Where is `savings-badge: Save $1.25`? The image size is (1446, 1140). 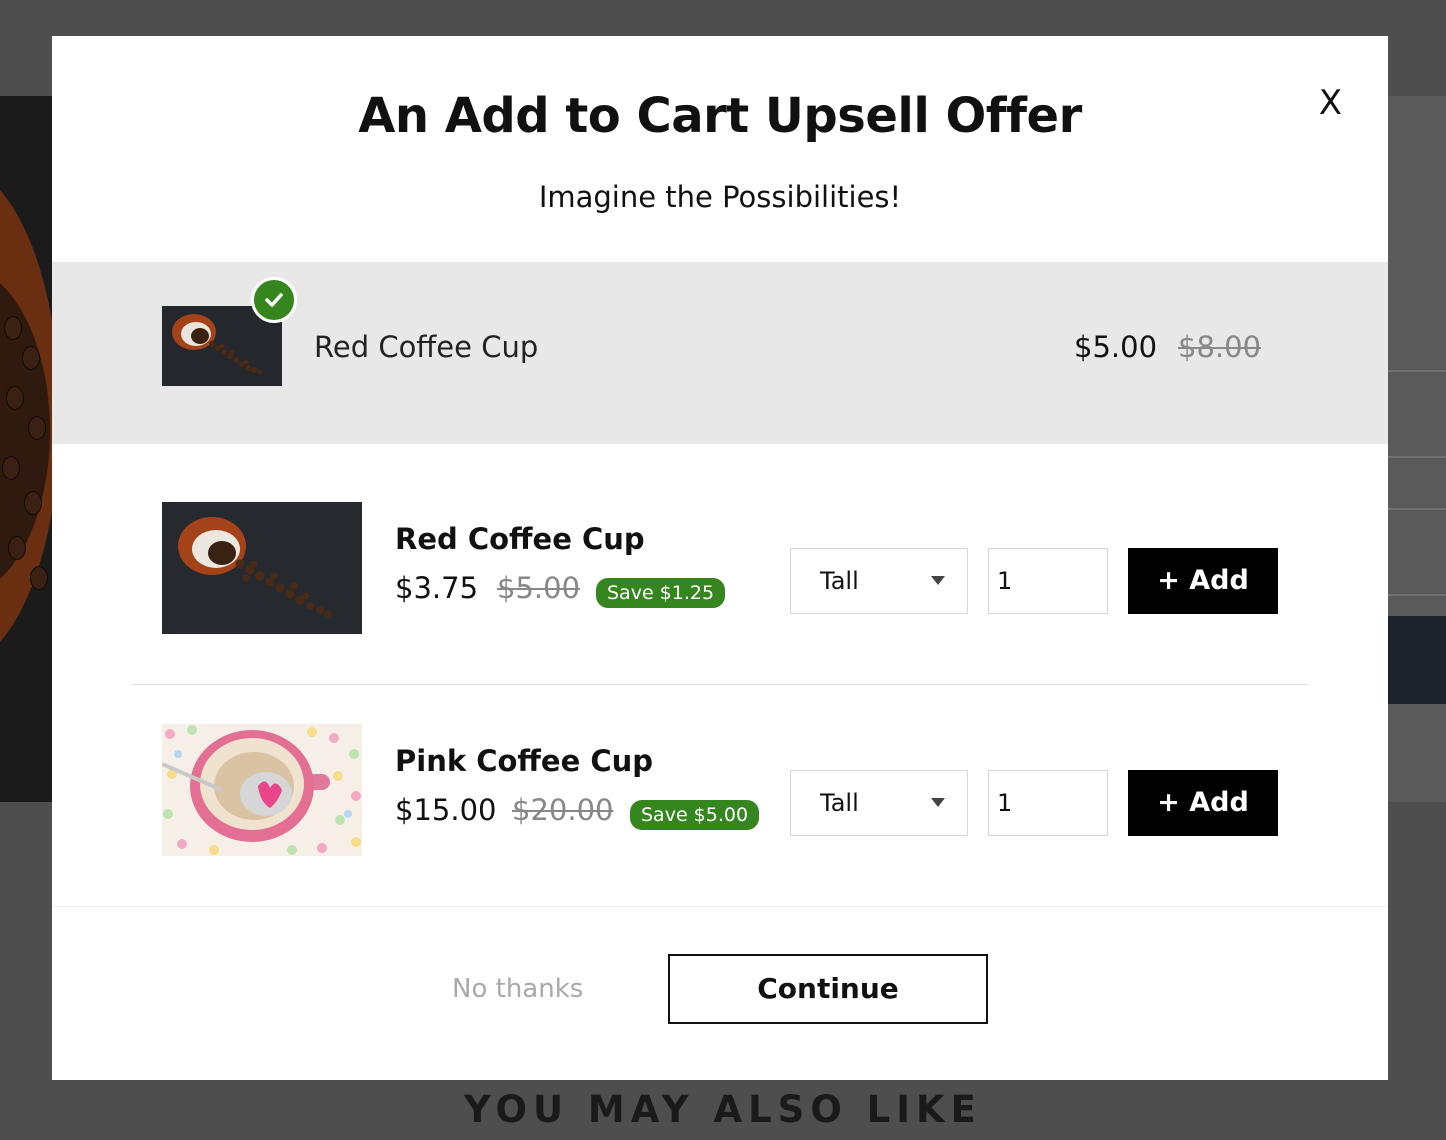
savings-badge: Save $1.25 is located at coordinates (661, 593).